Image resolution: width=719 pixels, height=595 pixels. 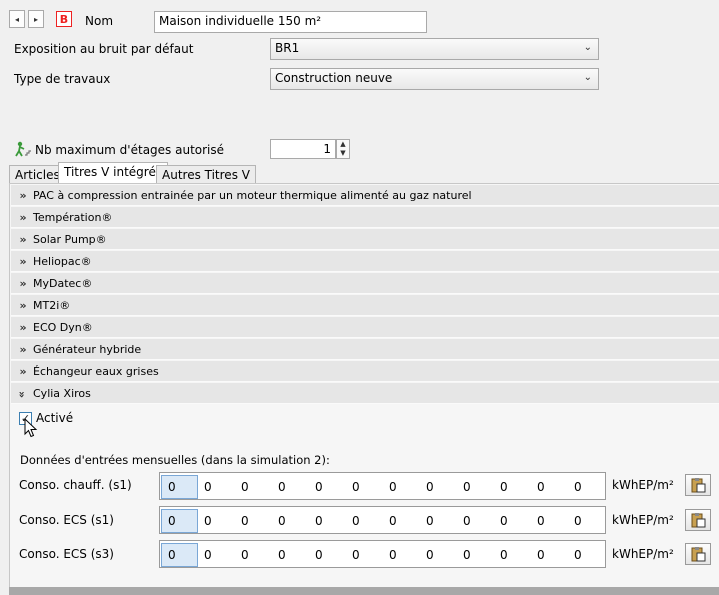 I want to click on monthly-values-row-1: 0 0 0 0 0 0 0 0 0 0 0 0, so click(x=382, y=486).